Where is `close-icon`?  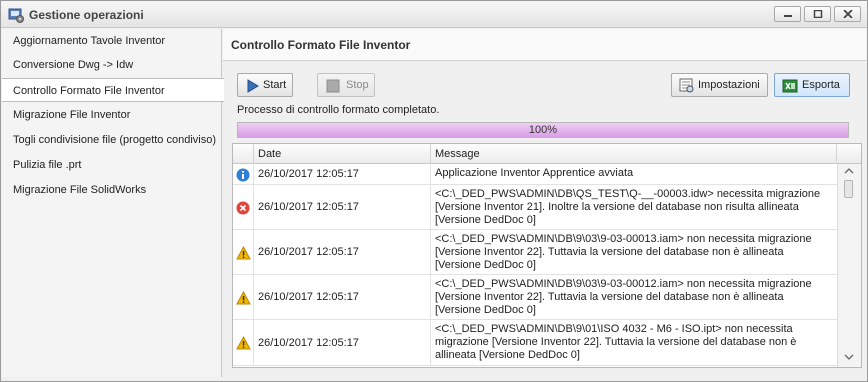
close-icon is located at coordinates (848, 14).